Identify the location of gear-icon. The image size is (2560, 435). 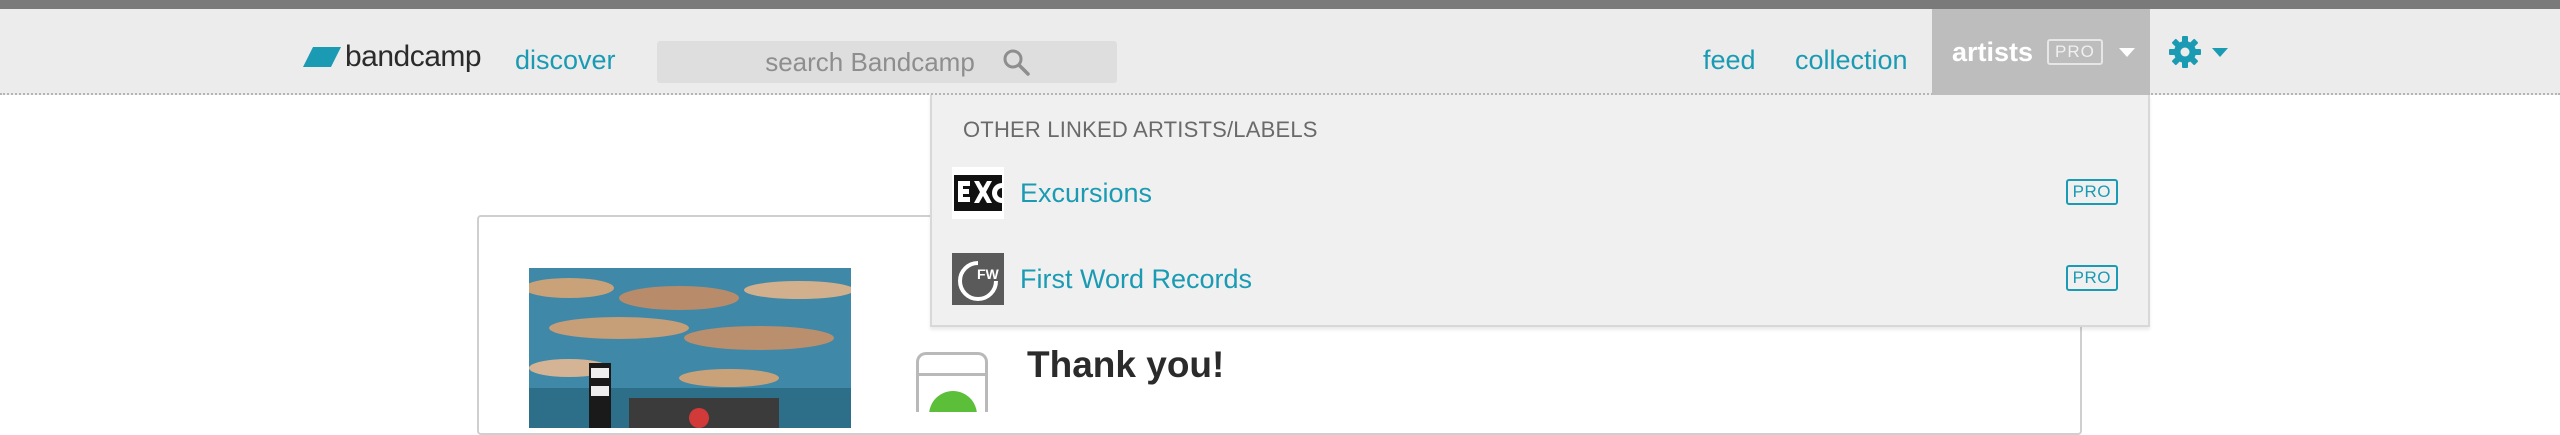
(2185, 52).